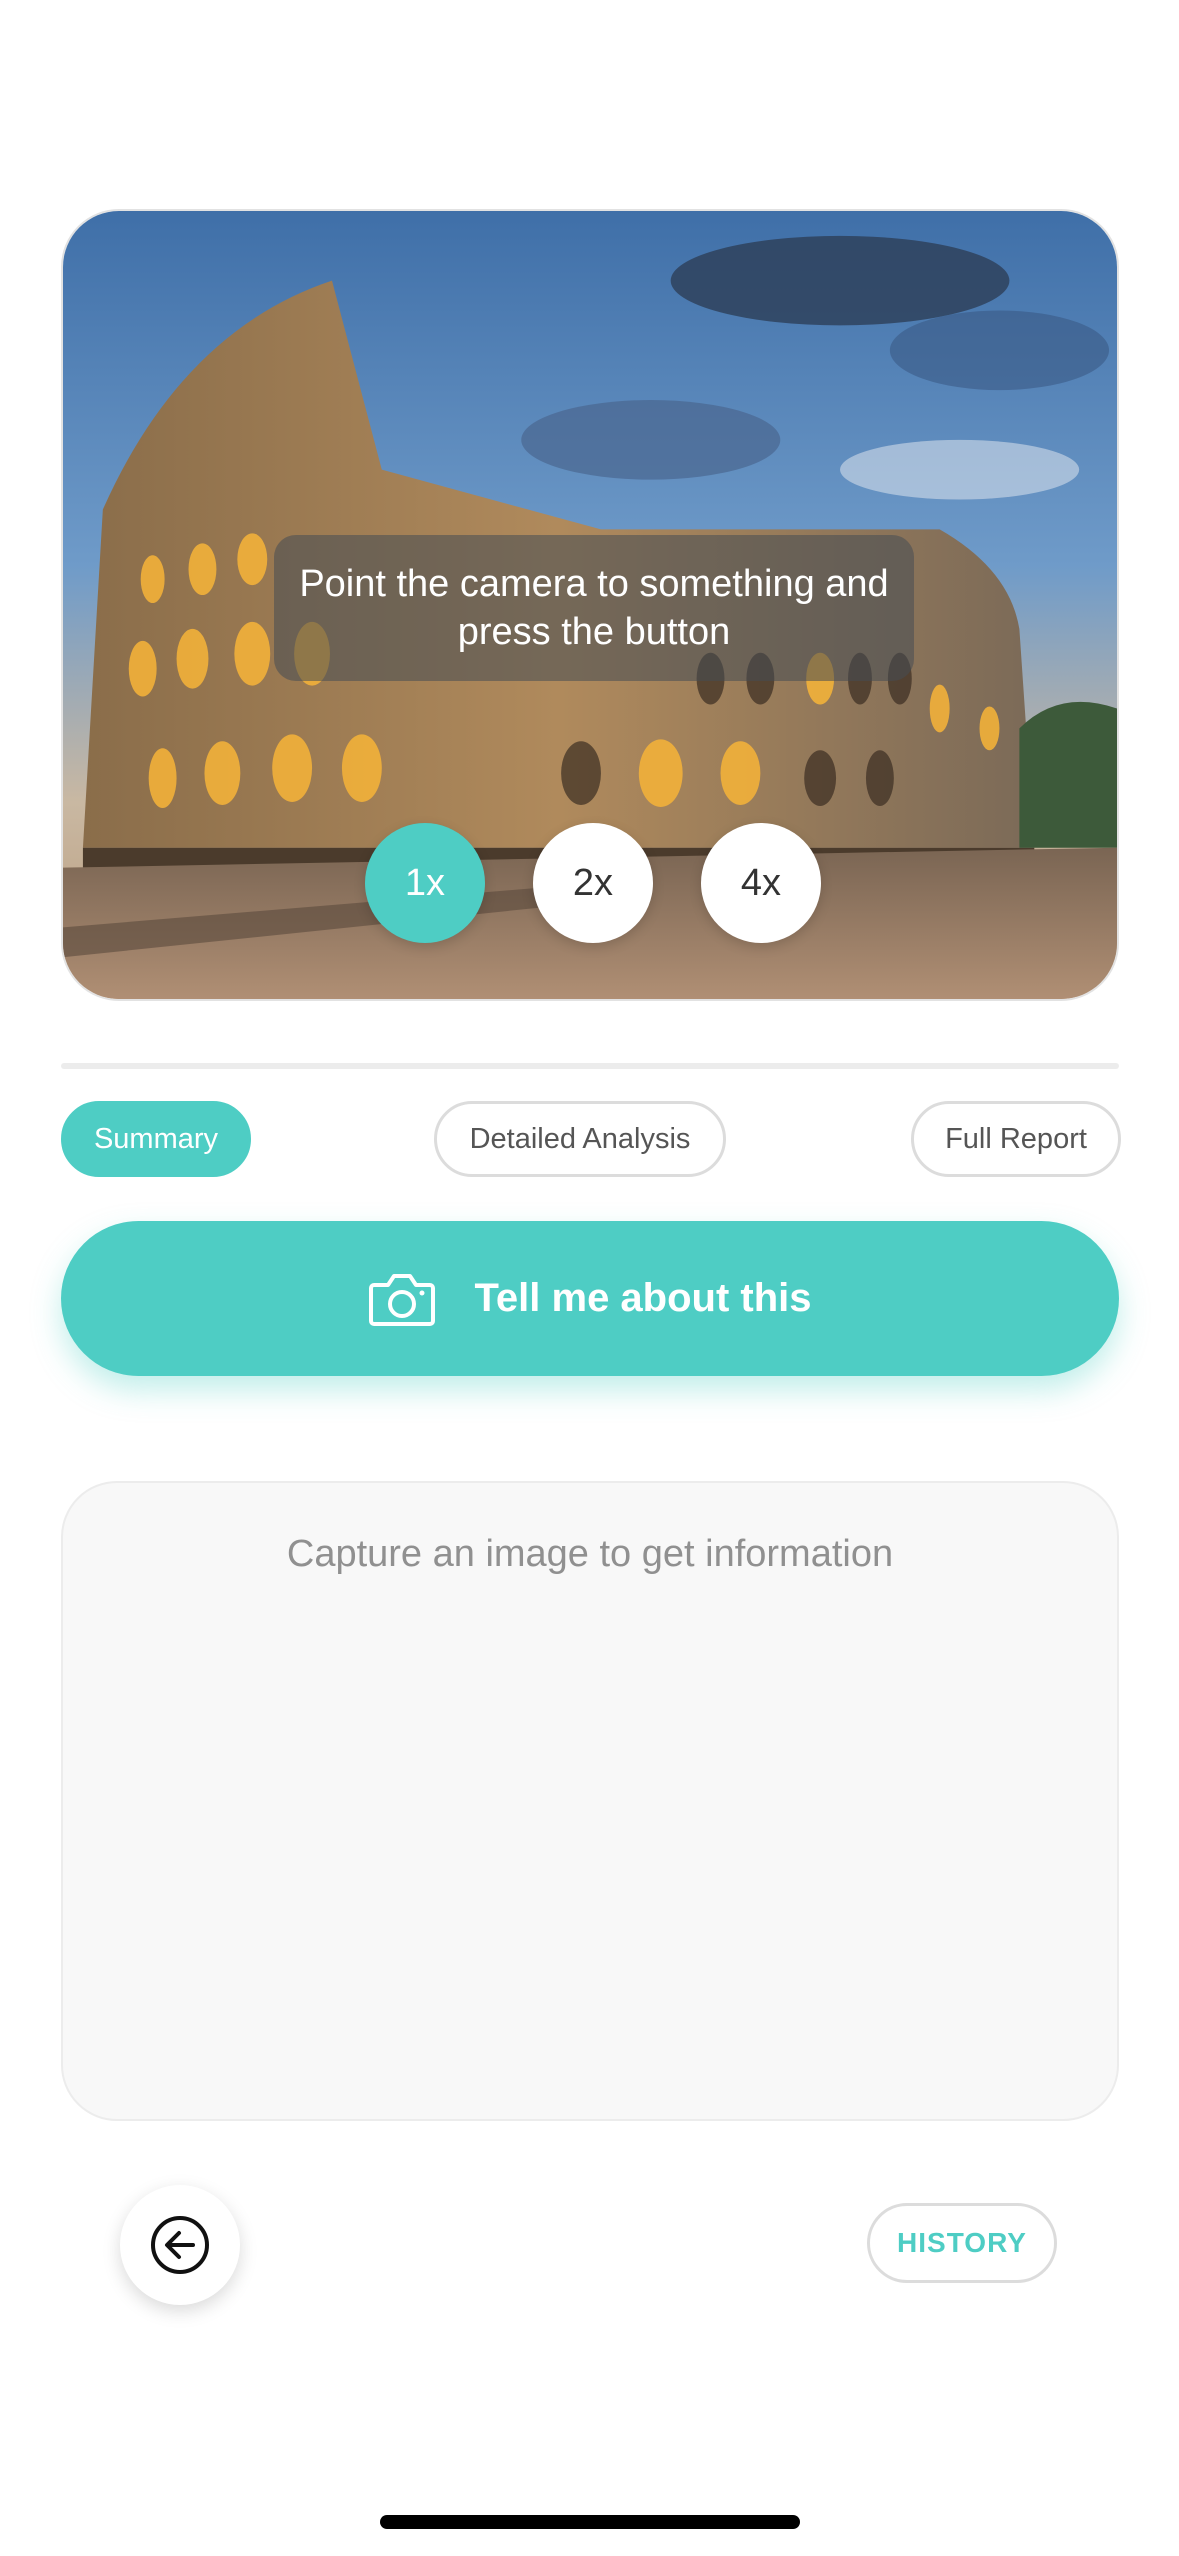 This screenshot has height=2556, width=1179. What do you see at coordinates (761, 883) in the screenshot?
I see `zoom-4x-button: 4x` at bounding box center [761, 883].